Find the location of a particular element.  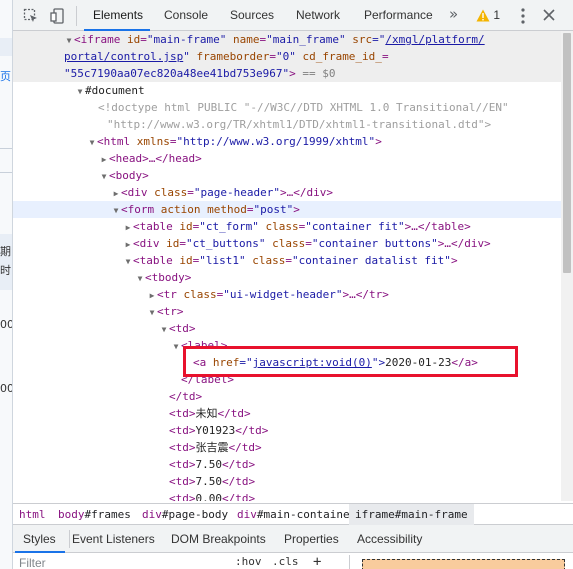

tag-name: <table is located at coordinates (153, 226).